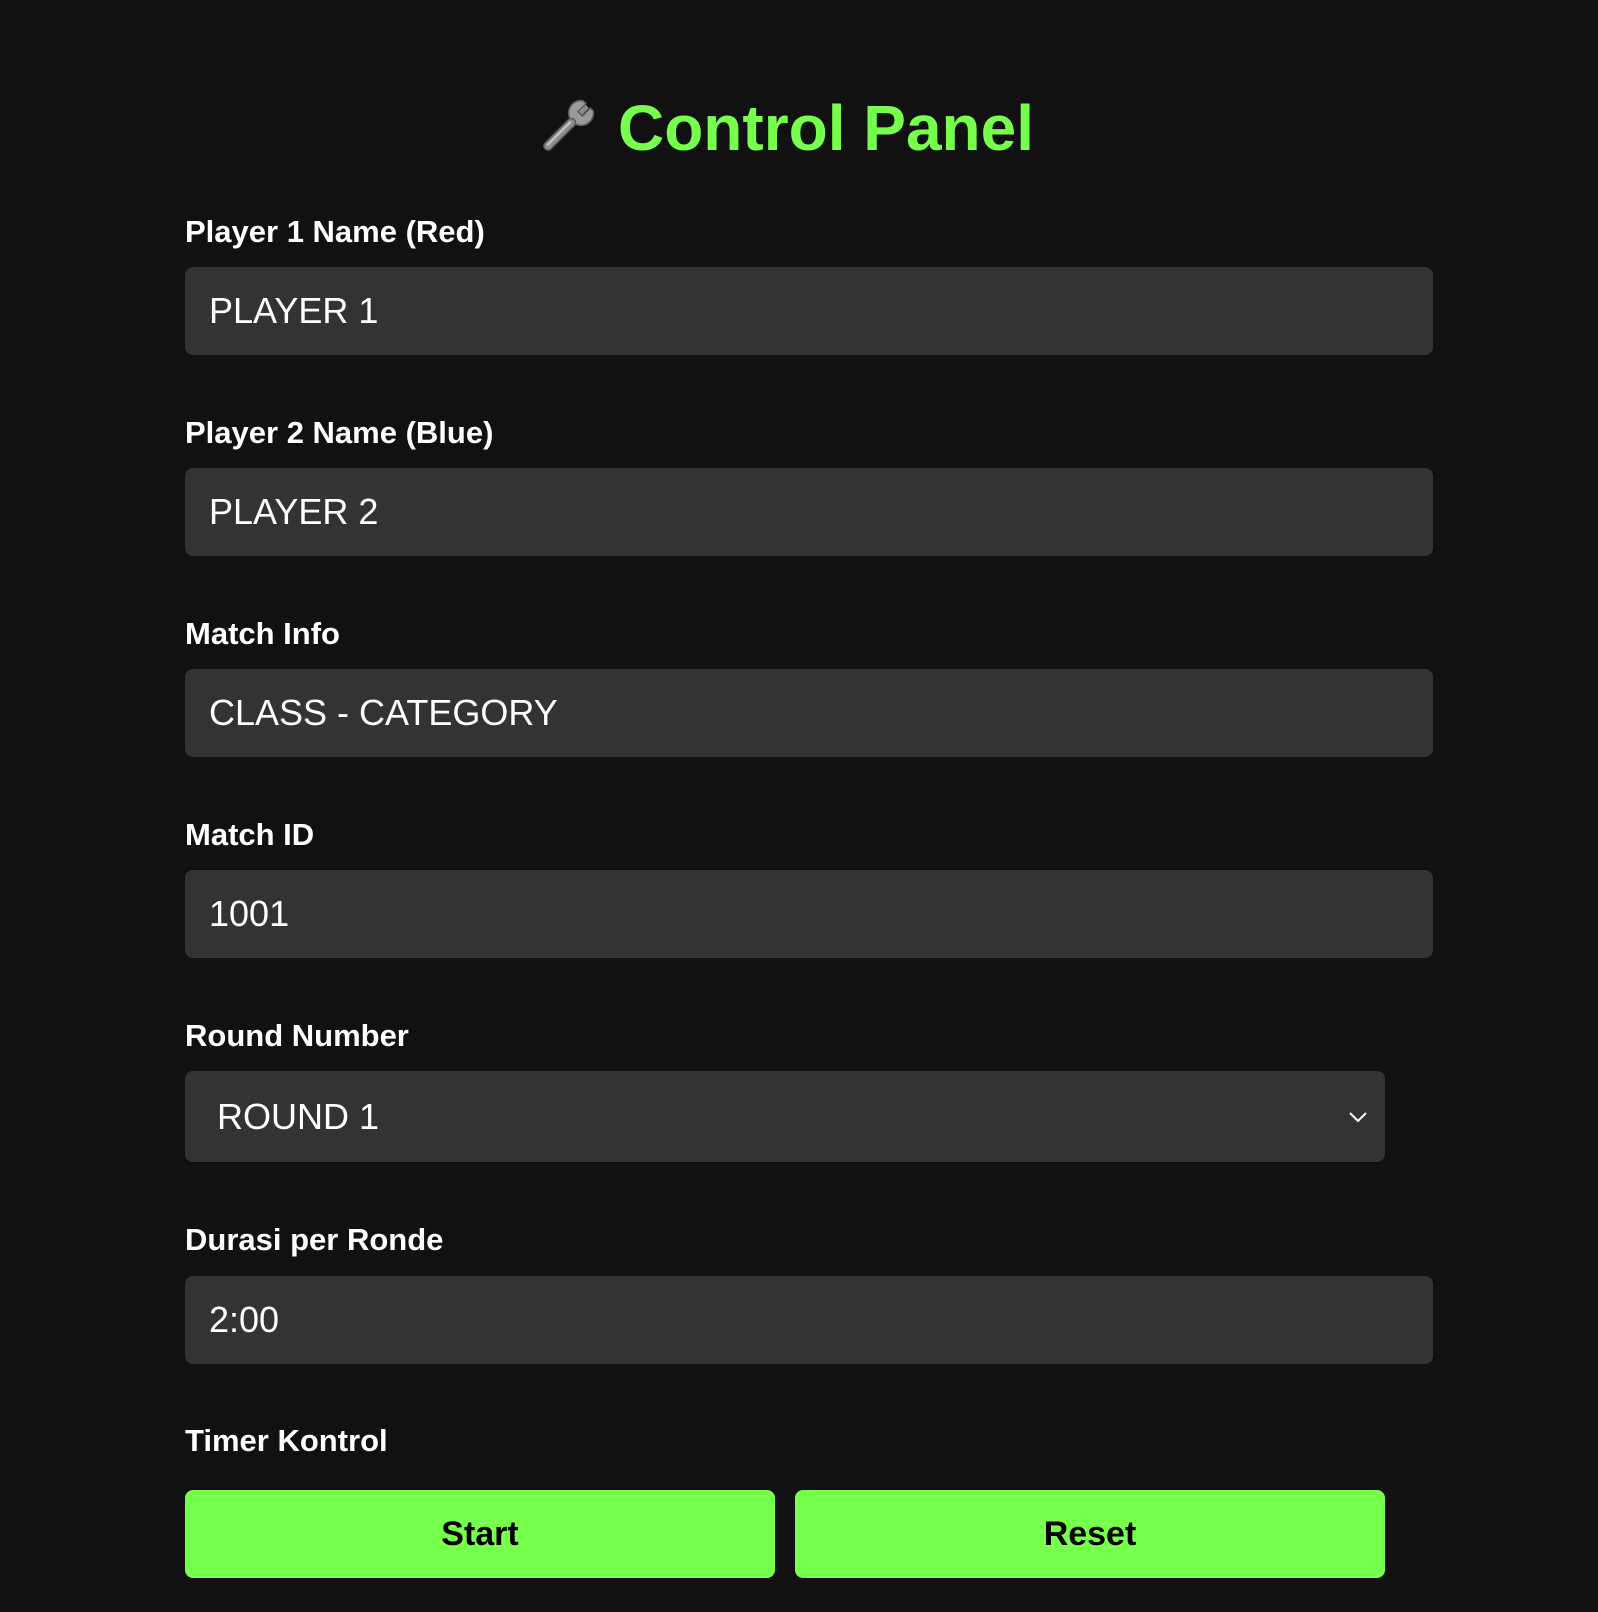 Image resolution: width=1598 pixels, height=1612 pixels. I want to click on chevron-down-icon, so click(1358, 1116).